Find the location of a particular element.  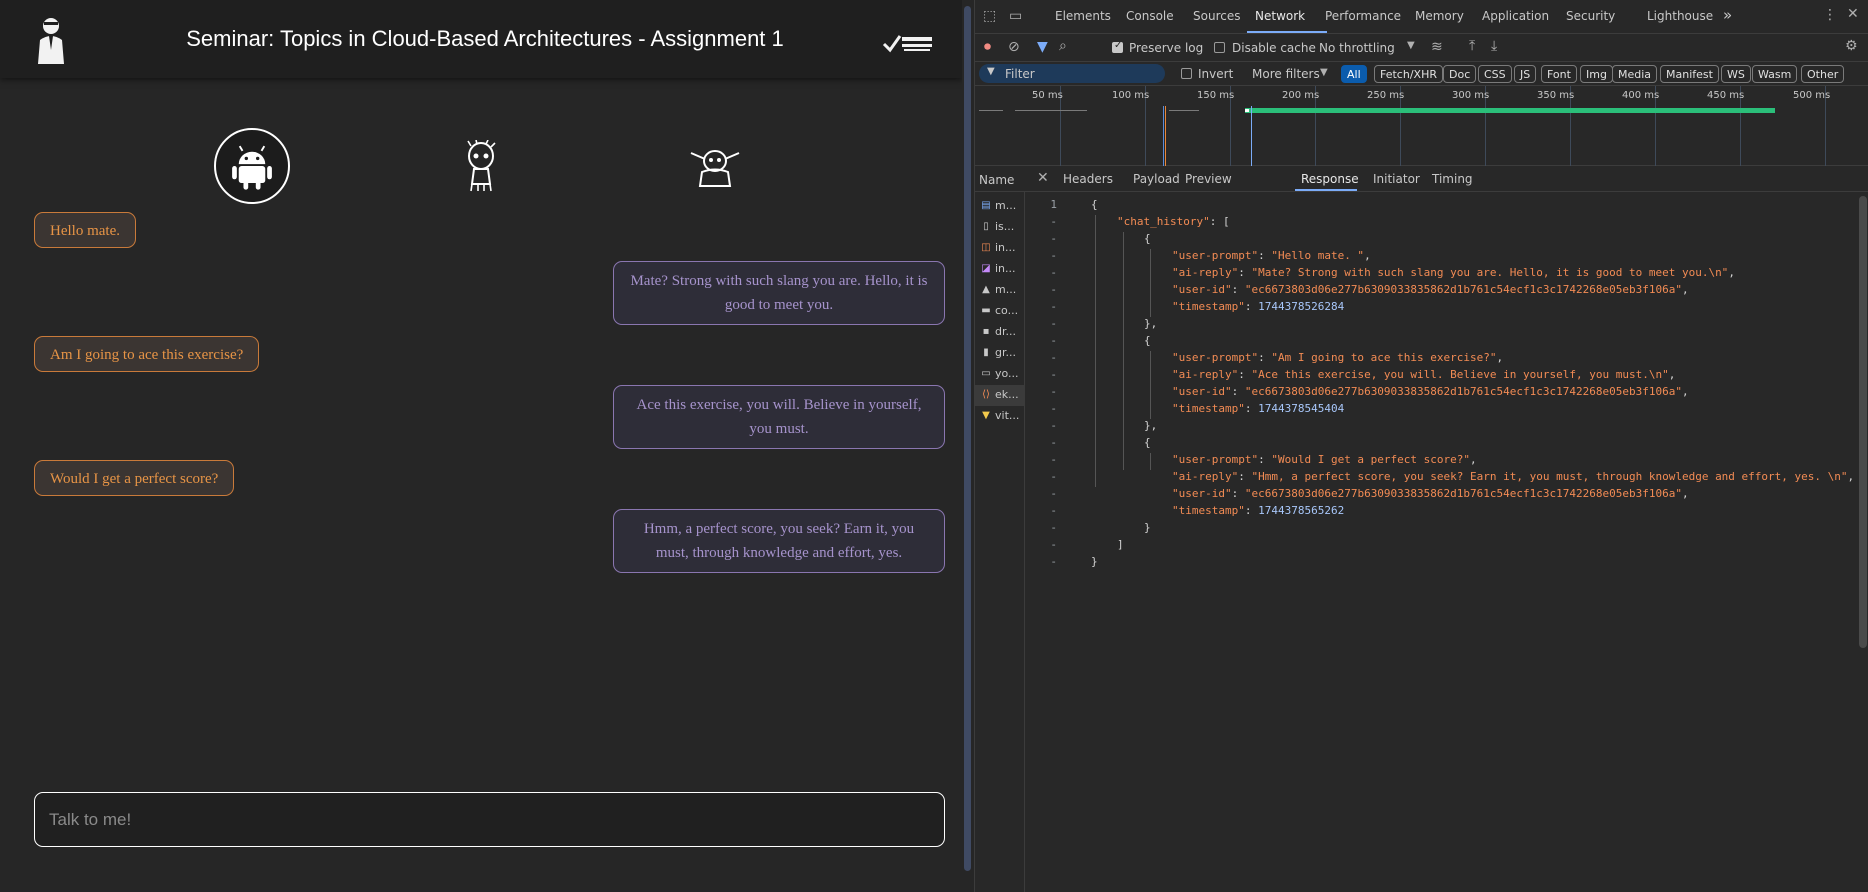

indent-guide is located at coordinates (1123, 351).